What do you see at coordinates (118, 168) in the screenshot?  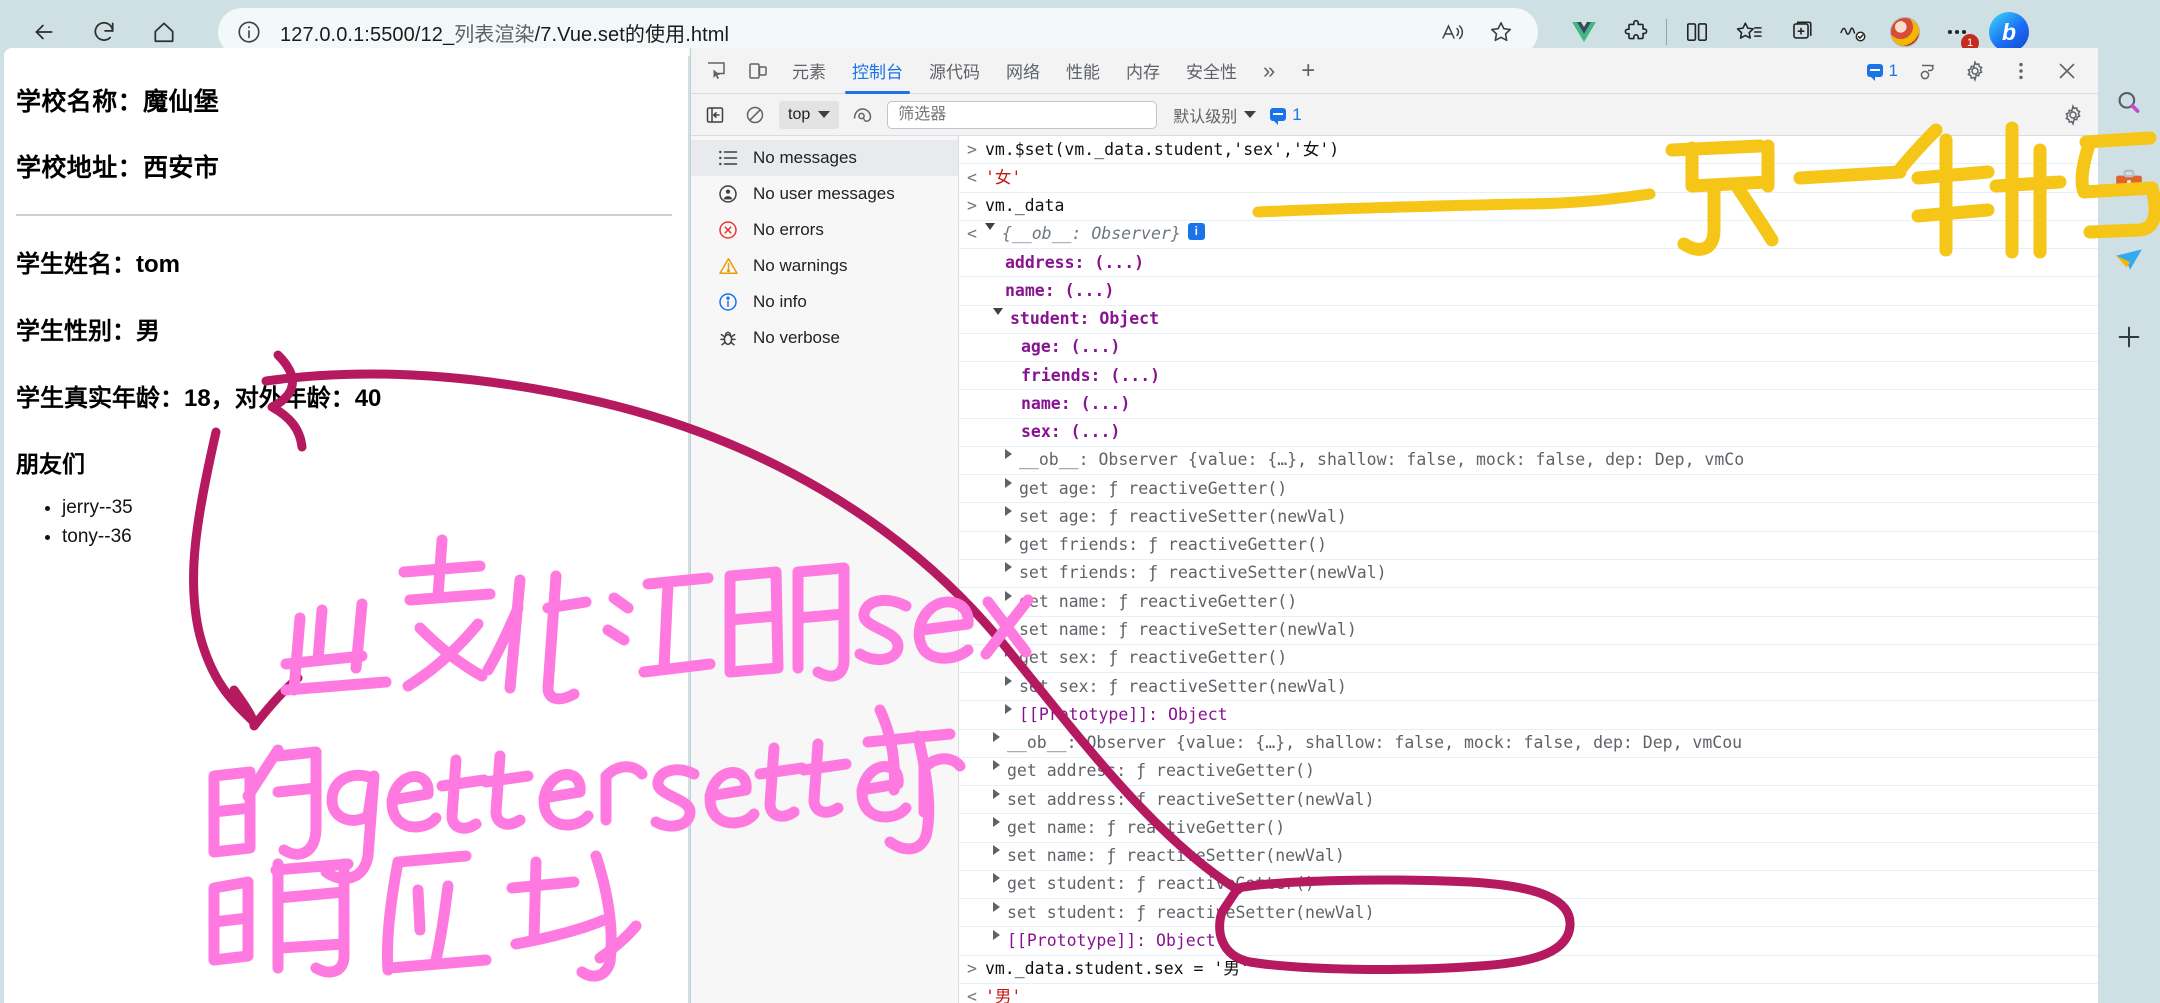 I see `school-address-text: 学校地址：西安市` at bounding box center [118, 168].